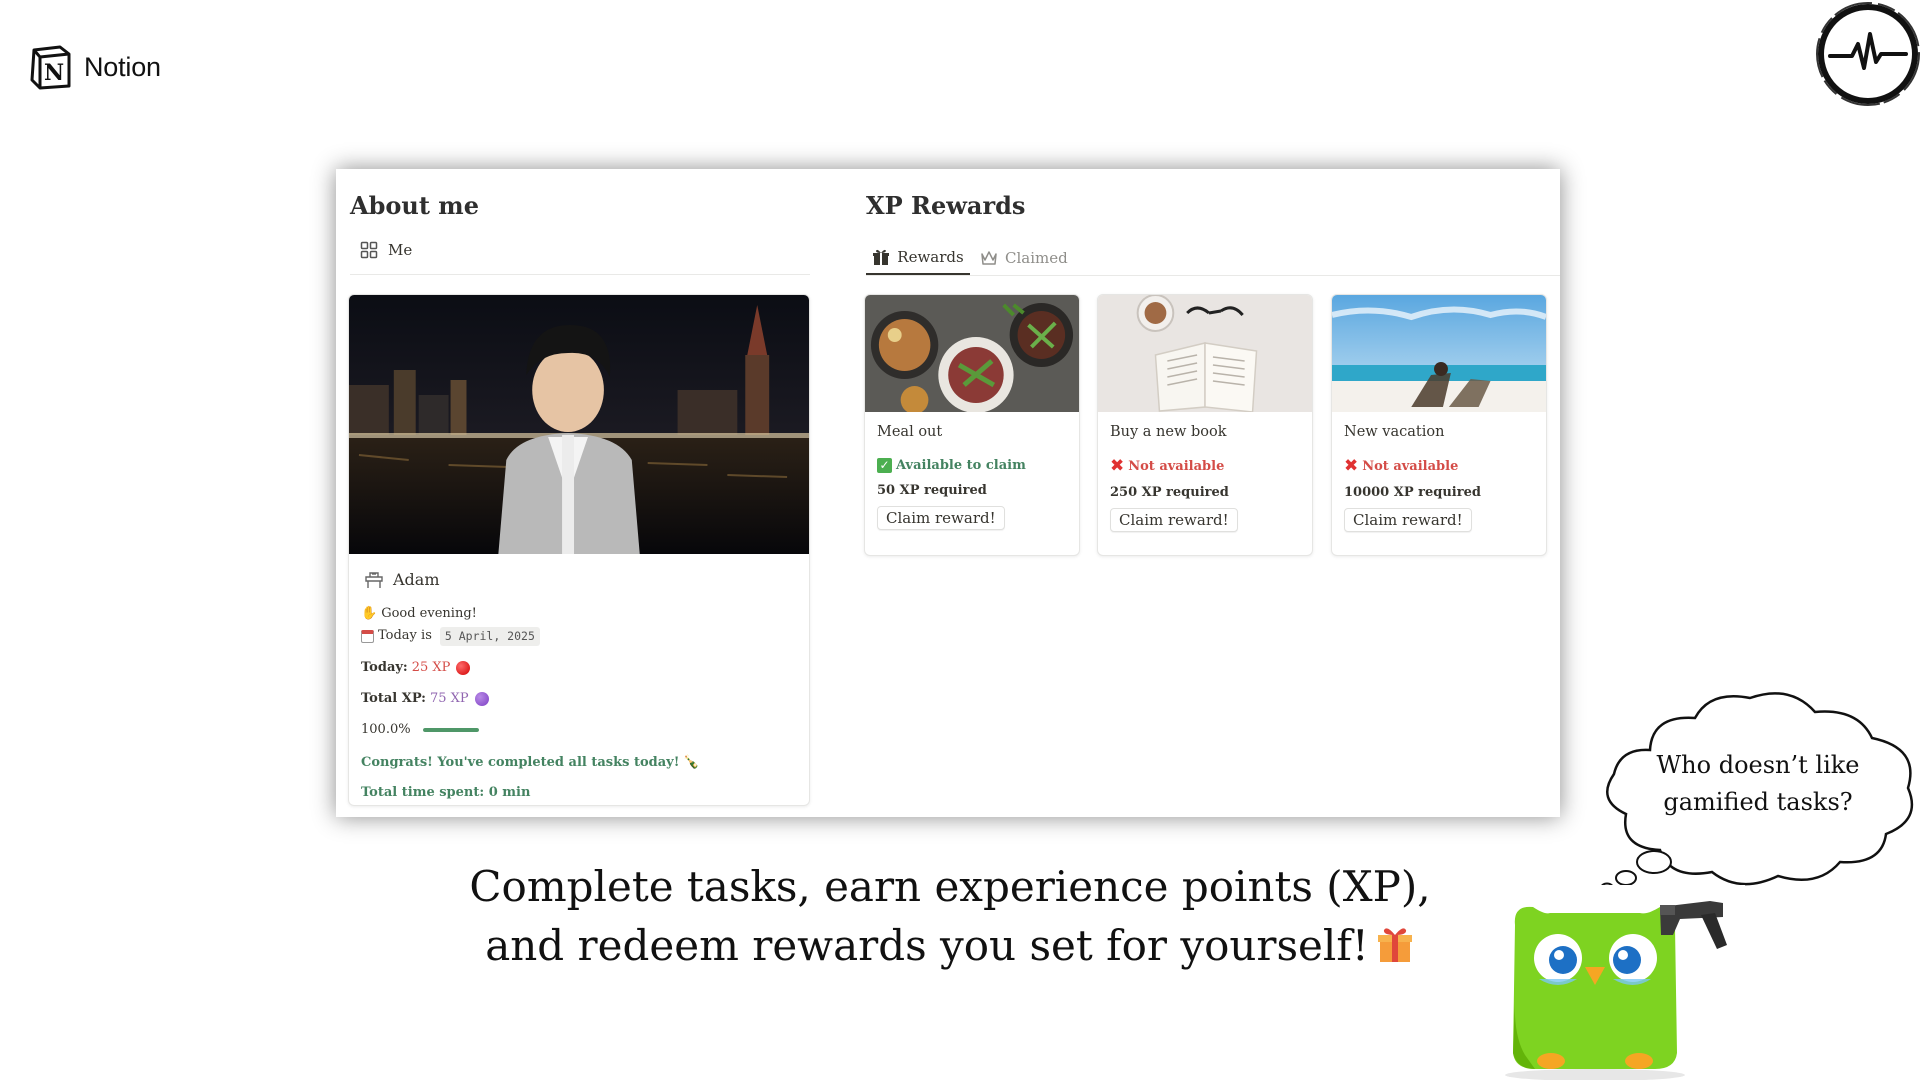 The height and width of the screenshot is (1080, 1920). I want to click on pulse-logo-icon, so click(1868, 54).